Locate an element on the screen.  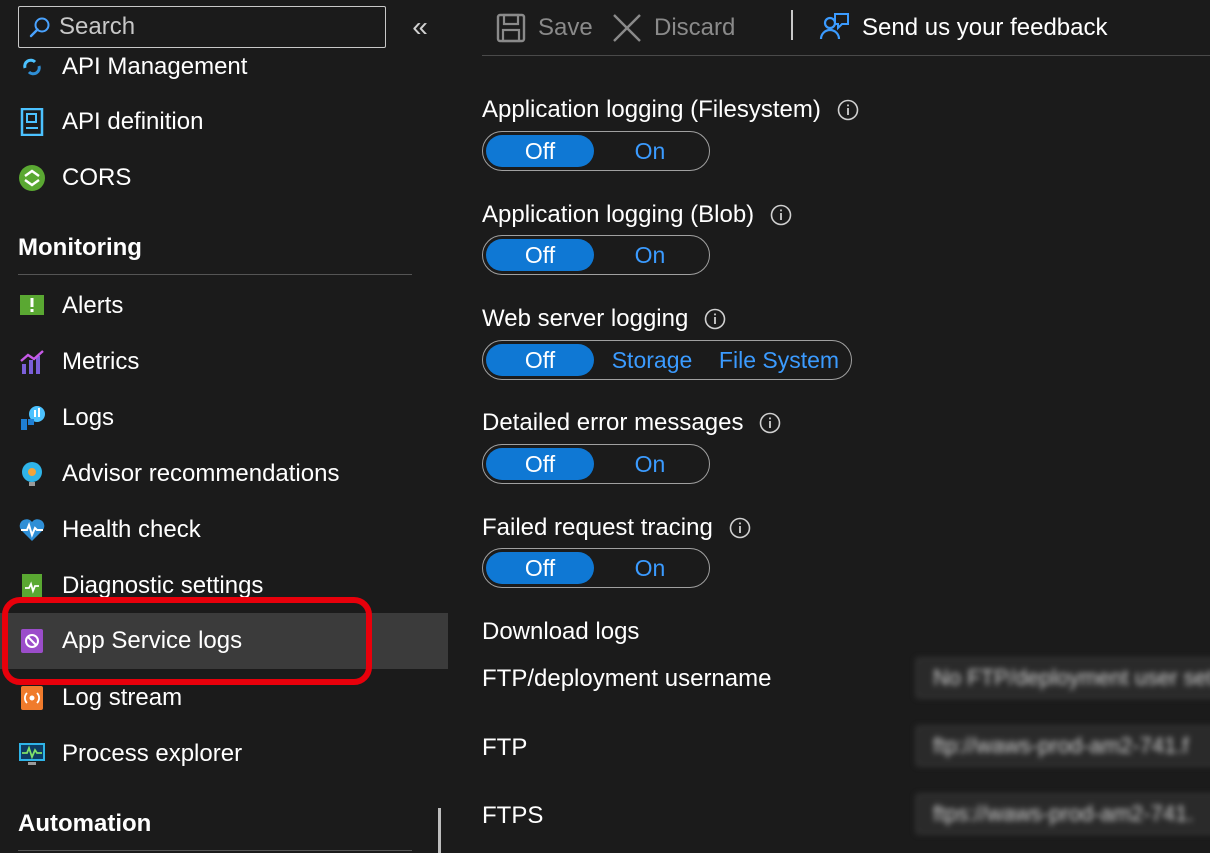
cors-icon is located at coordinates (32, 178).